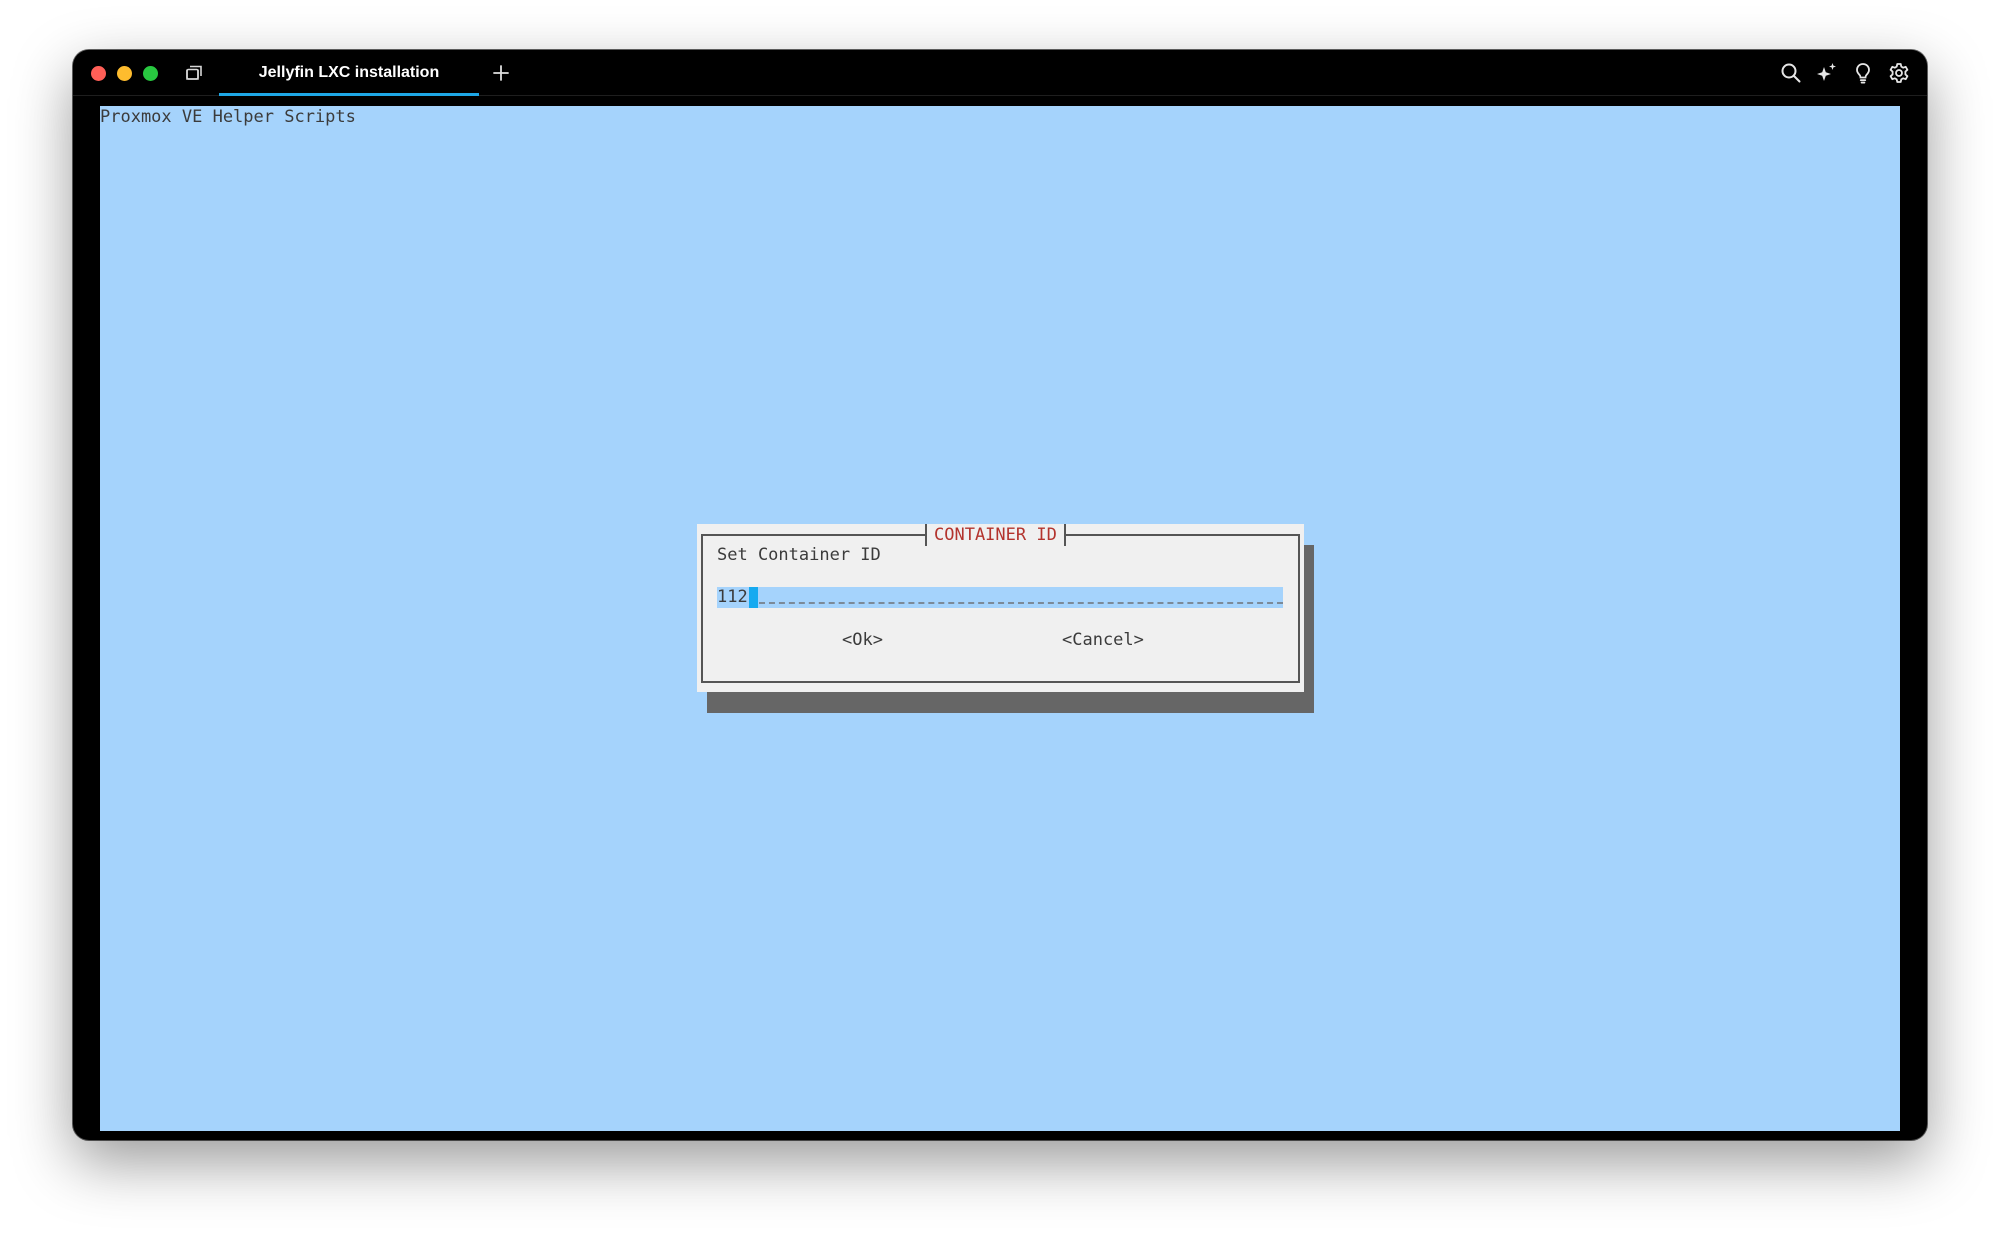  I want to click on close-window-button, so click(98, 73).